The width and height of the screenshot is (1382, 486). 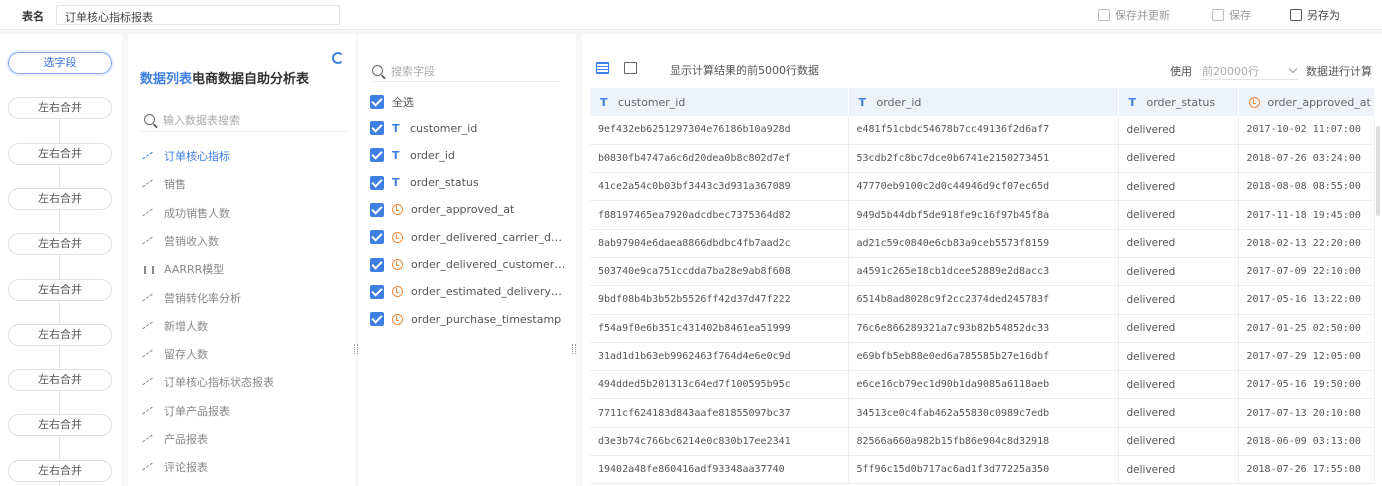 I want to click on table-scrollbar, so click(x=1378, y=171).